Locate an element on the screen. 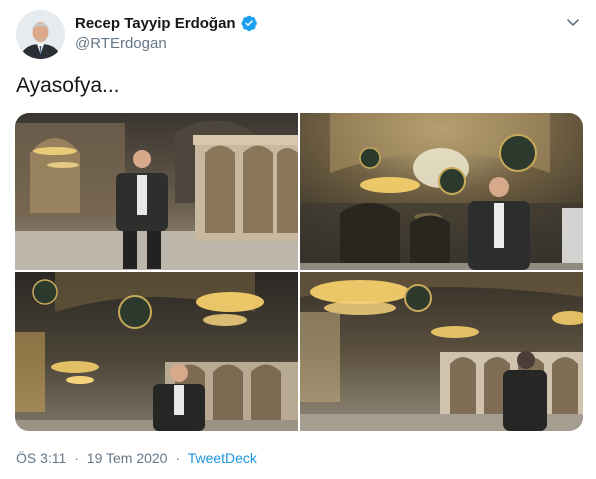  tweet-date: 19 Tem 2020 is located at coordinates (127, 458).